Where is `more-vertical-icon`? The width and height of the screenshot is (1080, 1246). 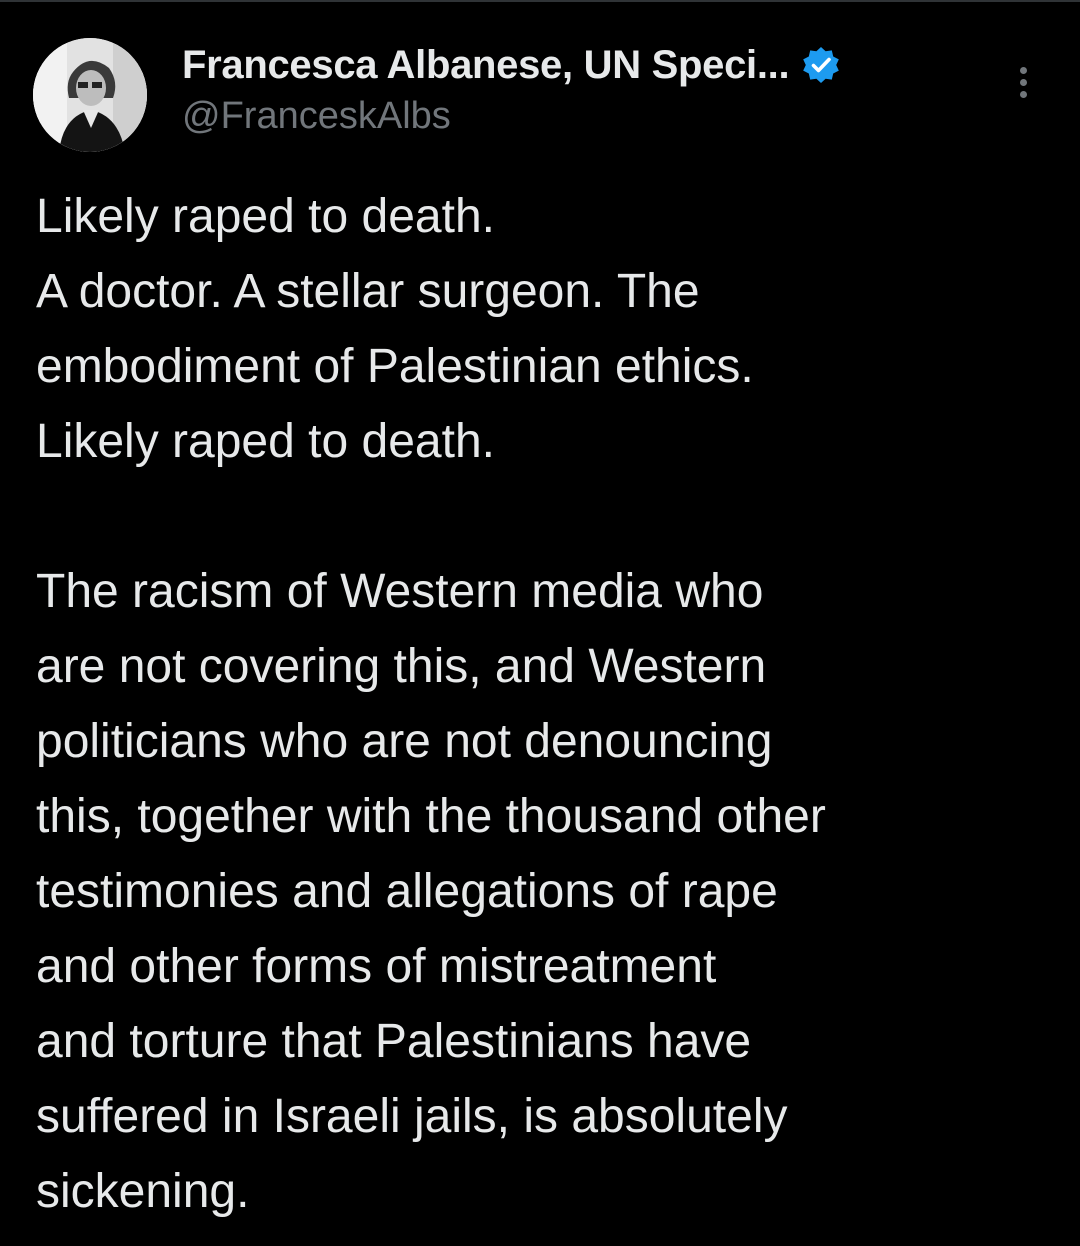
more-vertical-icon is located at coordinates (1023, 82).